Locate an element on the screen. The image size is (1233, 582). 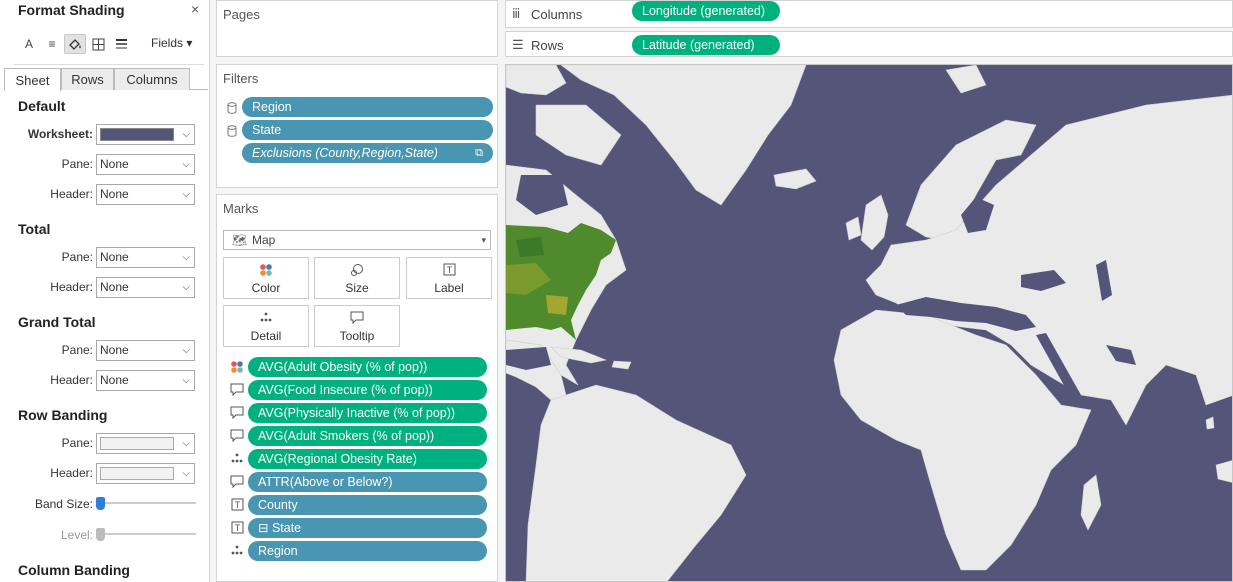
toolbar-divider is located at coordinates (109, 63).